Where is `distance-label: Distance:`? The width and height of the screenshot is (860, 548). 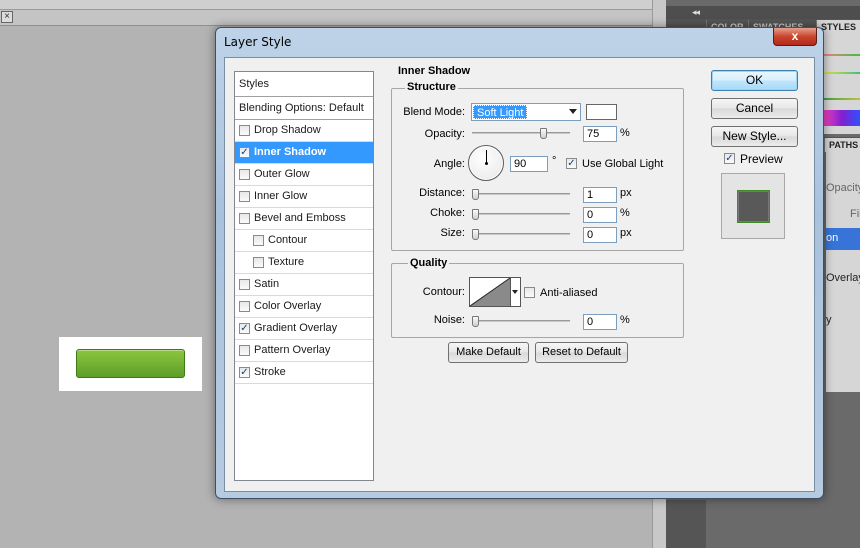
distance-label: Distance: is located at coordinates (442, 193).